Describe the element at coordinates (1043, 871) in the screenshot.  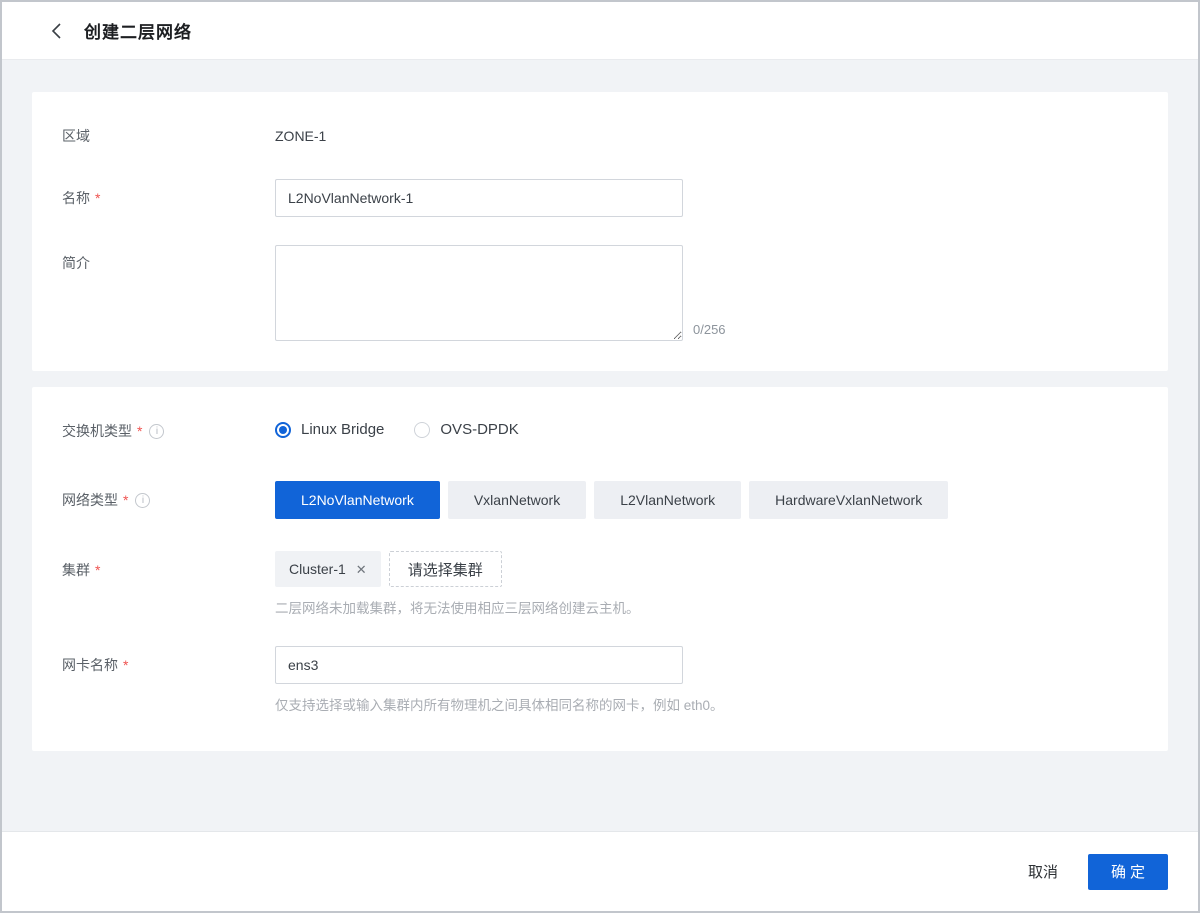
I see `cancel-button: 取消` at that location.